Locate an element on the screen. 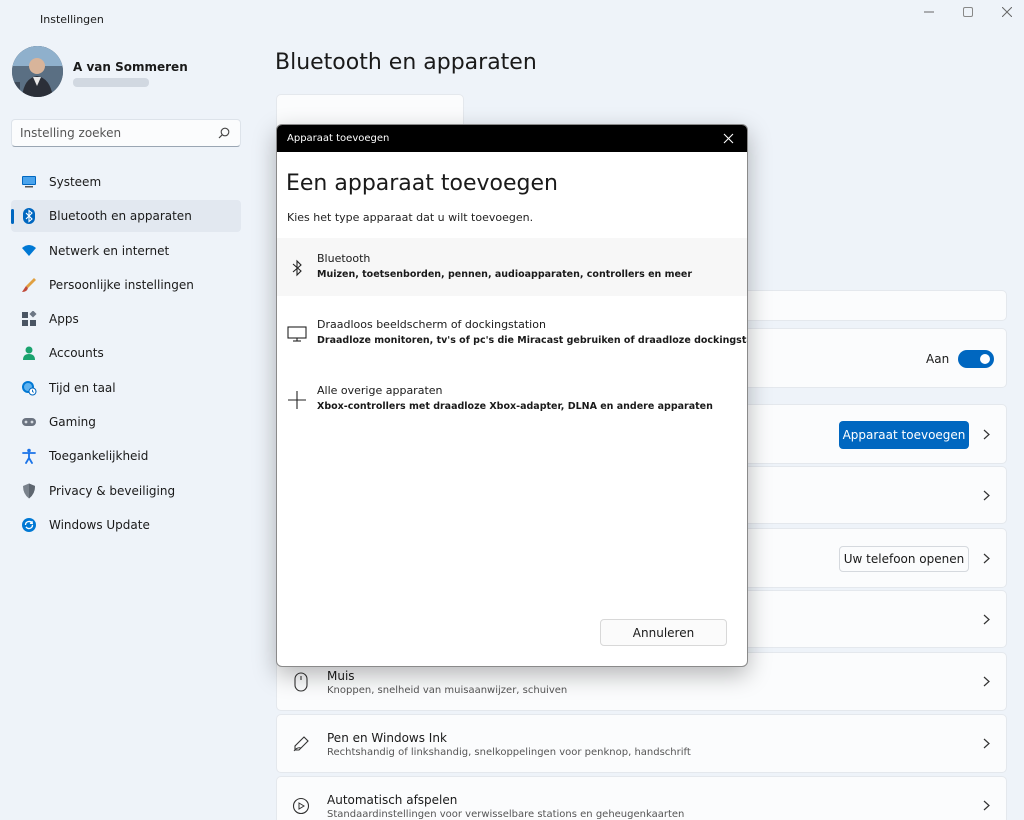 The width and height of the screenshot is (1024, 820). sidebar-item-gaming: Gaming is located at coordinates (126, 422).